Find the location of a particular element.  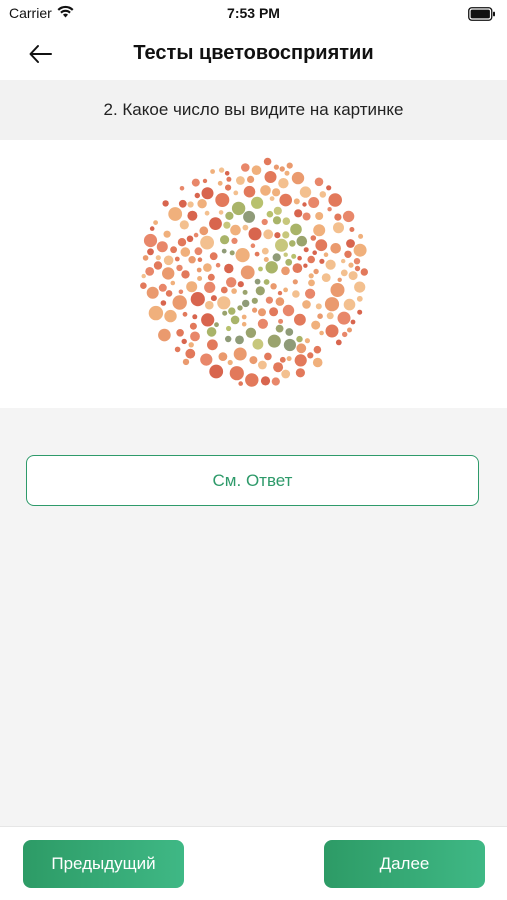

question-band: 2. Какое число вы видите на картинке is located at coordinates (253, 110).